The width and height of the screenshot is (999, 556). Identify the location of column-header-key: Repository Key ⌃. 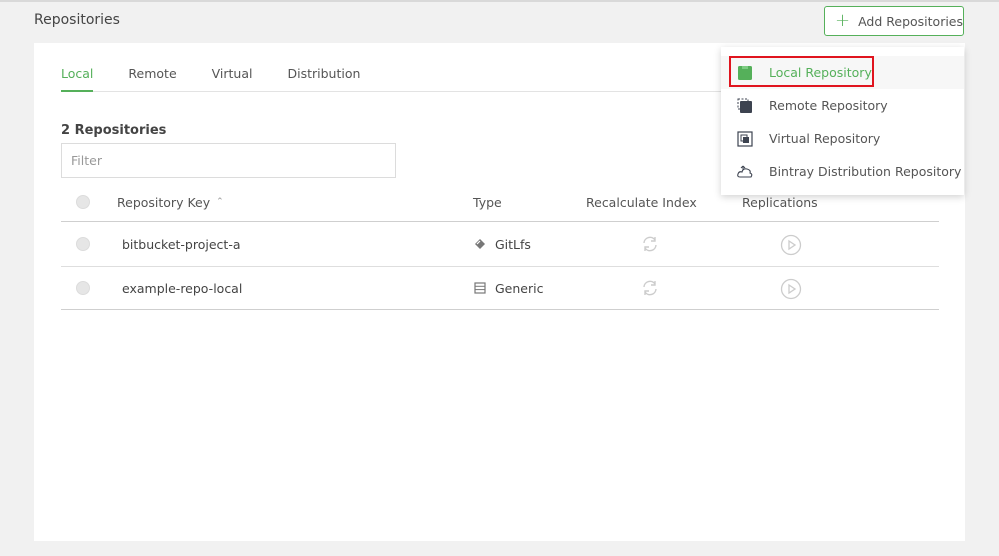
(170, 202).